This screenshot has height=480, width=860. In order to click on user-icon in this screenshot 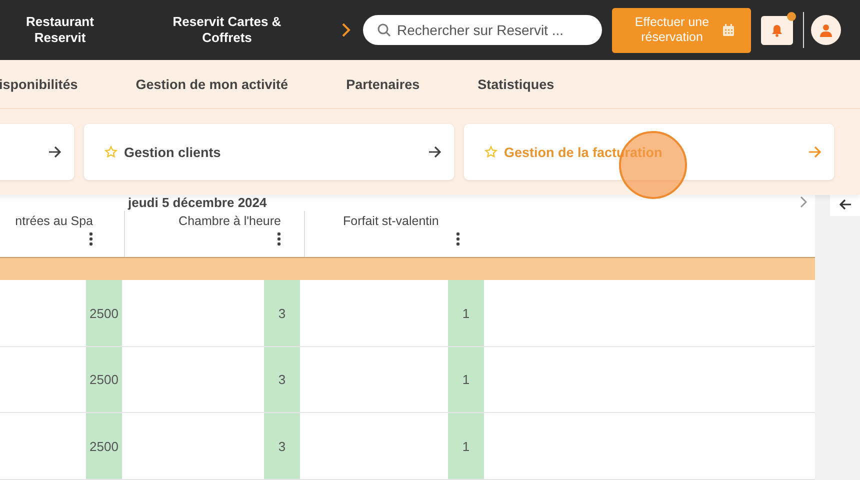, I will do `click(826, 30)`.